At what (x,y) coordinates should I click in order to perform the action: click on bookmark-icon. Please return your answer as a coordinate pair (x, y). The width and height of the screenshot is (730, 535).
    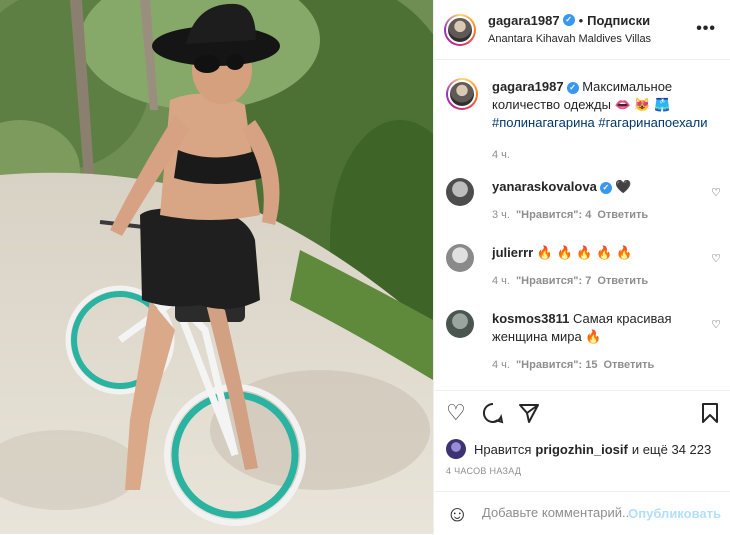
    Looking at the image, I should click on (710, 415).